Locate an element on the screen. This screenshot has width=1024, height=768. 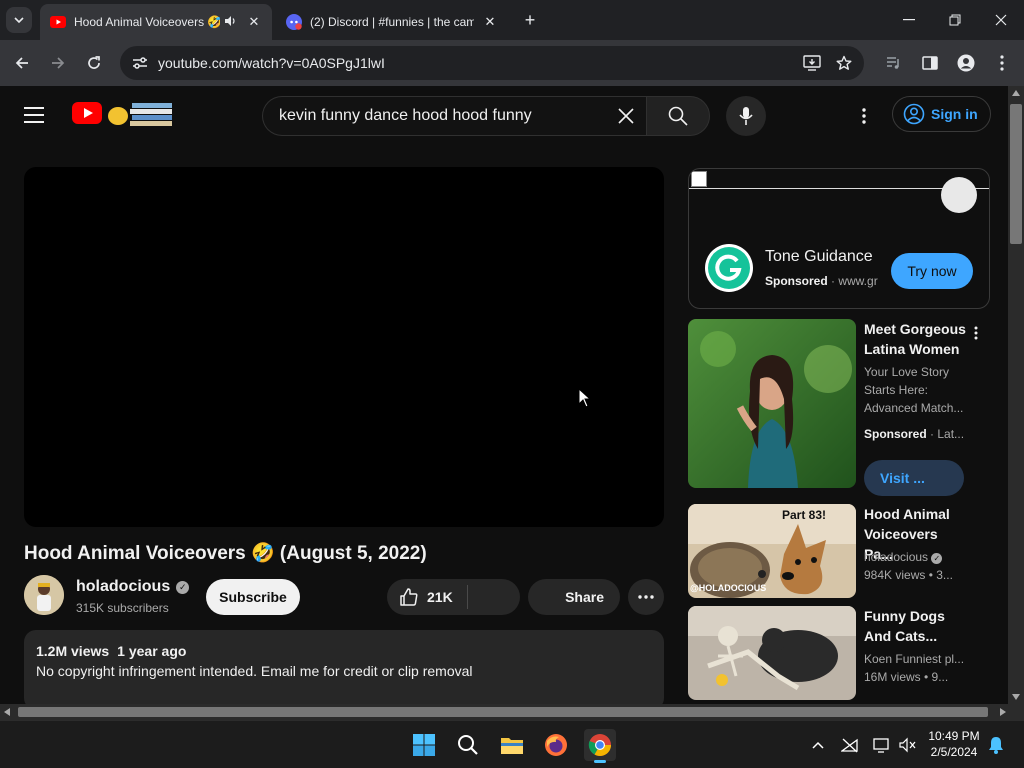
upload-age: 1 year ago is located at coordinates (152, 651).